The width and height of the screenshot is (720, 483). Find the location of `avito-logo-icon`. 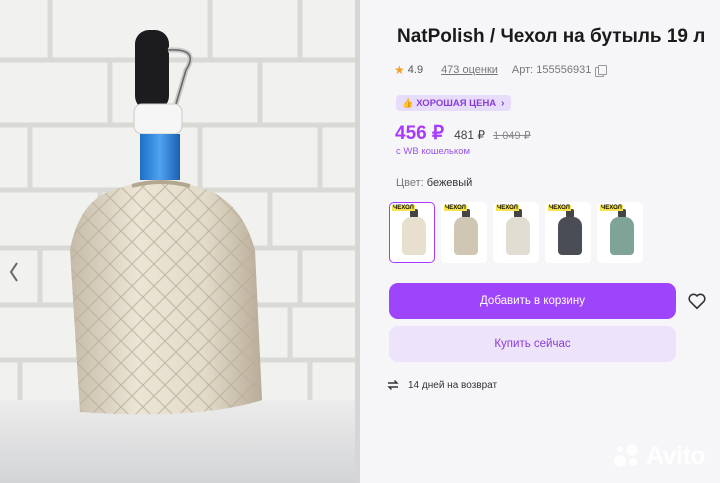

avito-logo-icon is located at coordinates (626, 455).